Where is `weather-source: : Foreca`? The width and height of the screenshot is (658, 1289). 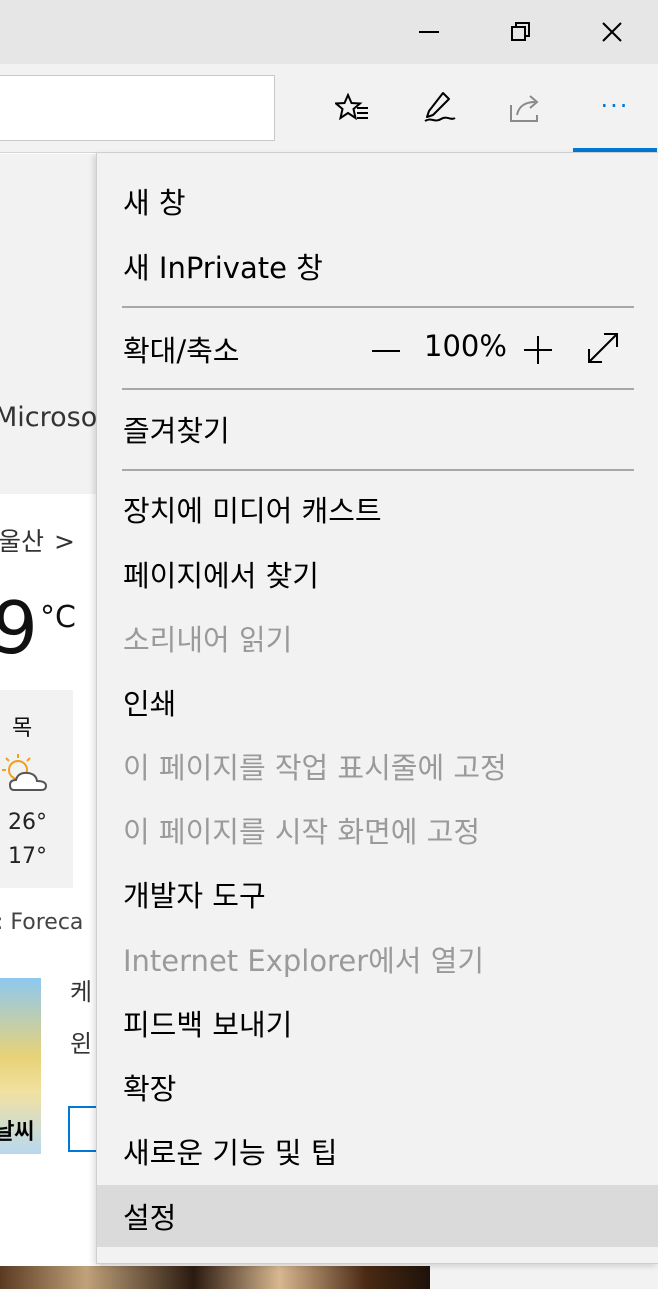 weather-source: : Foreca is located at coordinates (42, 922).